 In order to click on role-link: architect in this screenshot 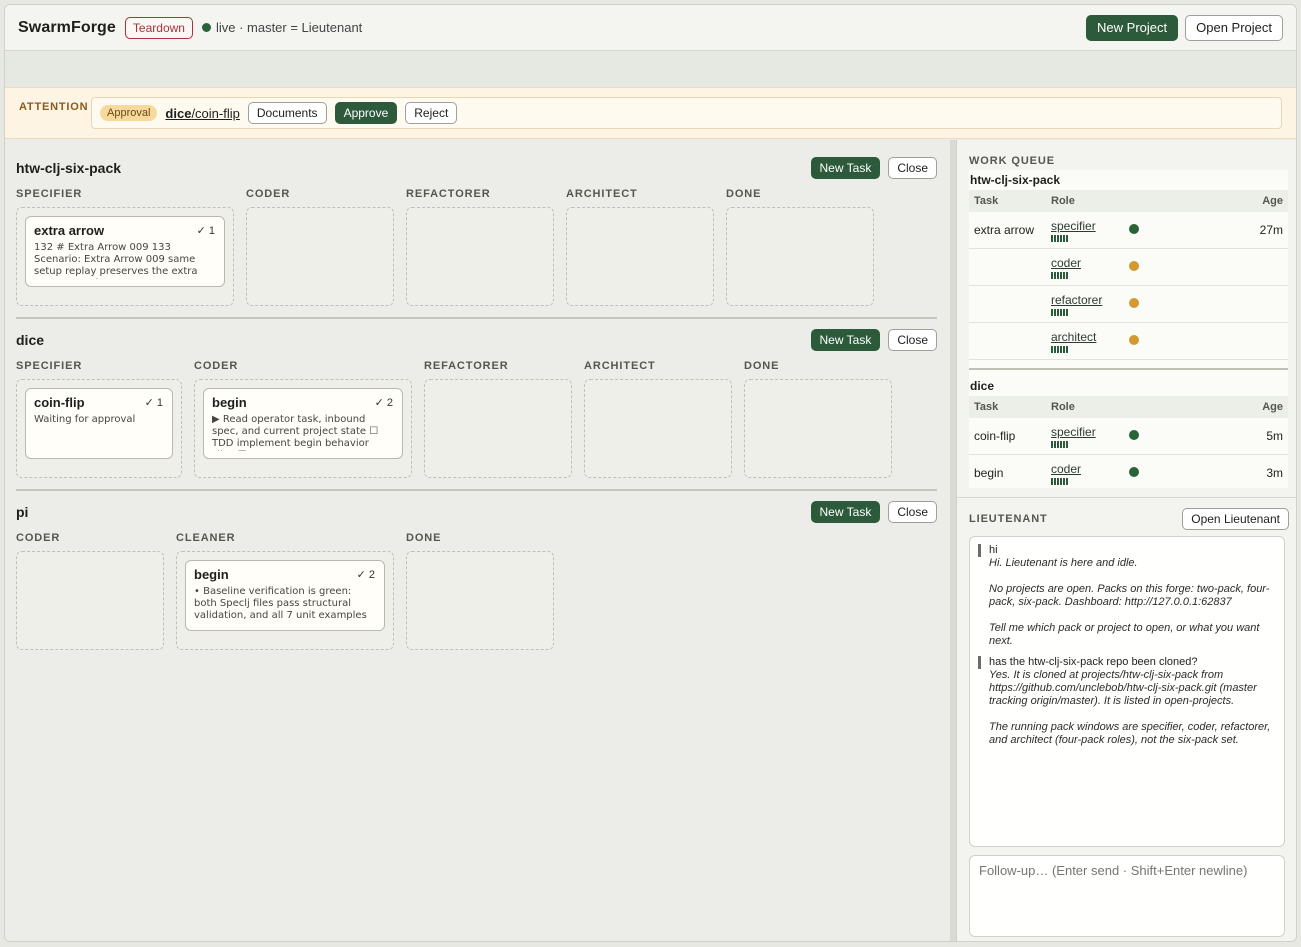, I will do `click(1090, 337)`.